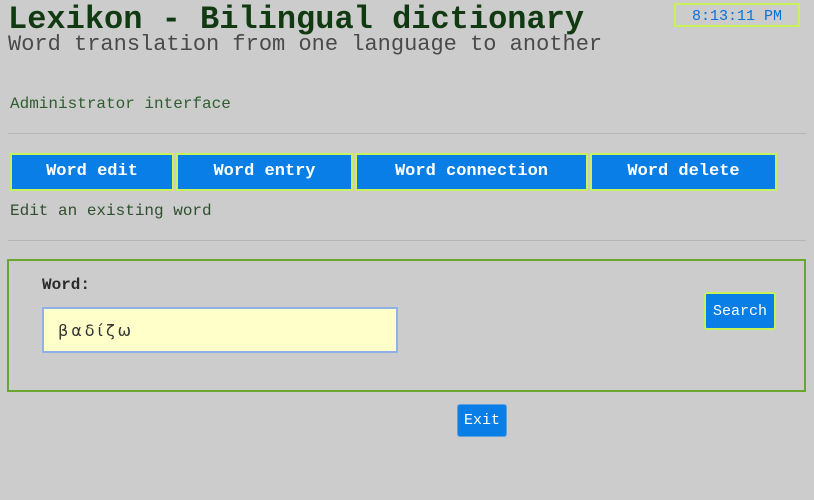 The image size is (814, 500). What do you see at coordinates (111, 211) in the screenshot?
I see `mode-description: Edit an existing word` at bounding box center [111, 211].